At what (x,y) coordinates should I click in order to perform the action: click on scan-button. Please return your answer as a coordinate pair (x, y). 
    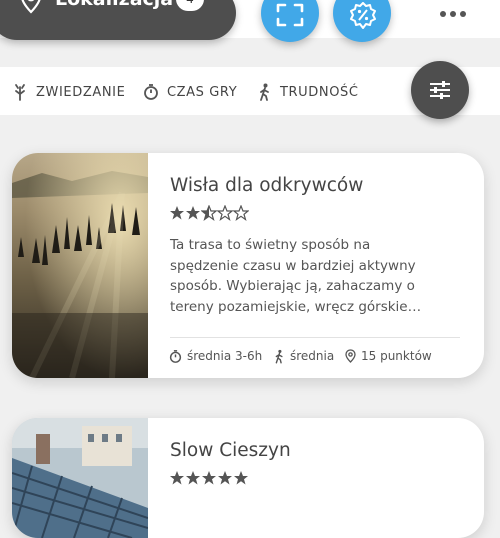
    Looking at the image, I should click on (290, 21).